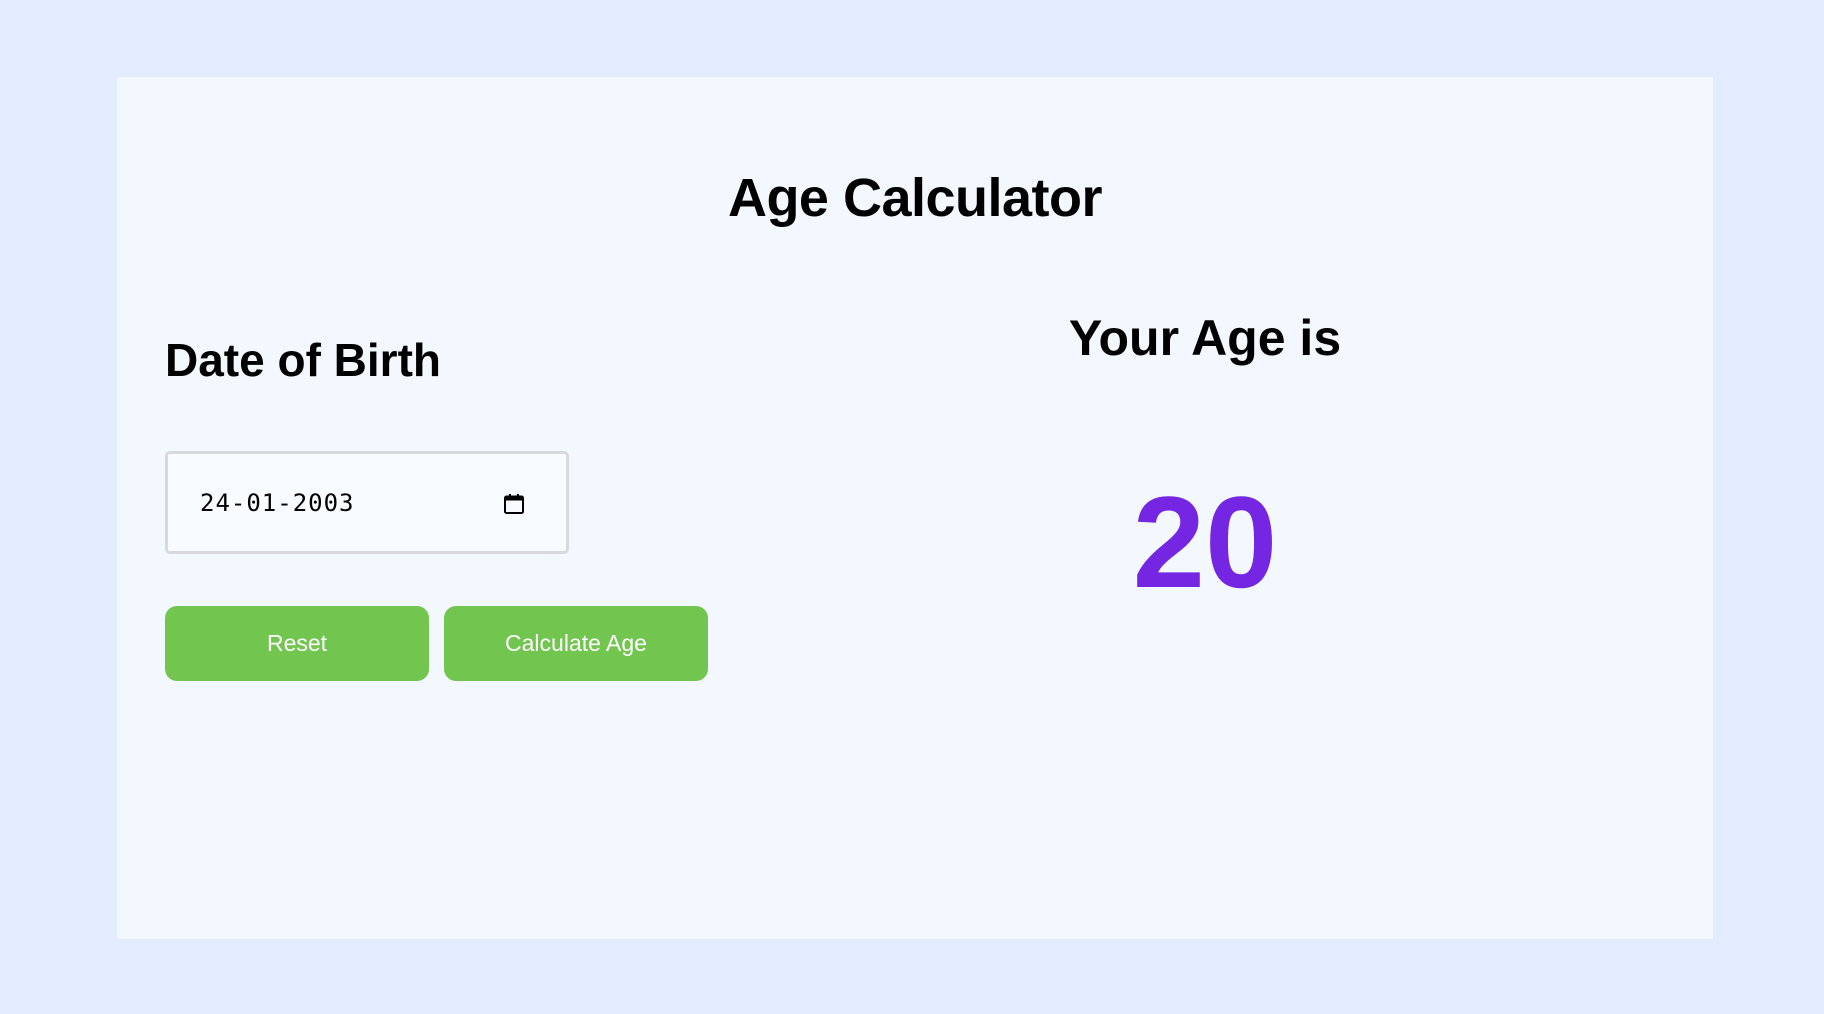 The image size is (1824, 1014). What do you see at coordinates (915, 198) in the screenshot?
I see `page-title: Age Calculator` at bounding box center [915, 198].